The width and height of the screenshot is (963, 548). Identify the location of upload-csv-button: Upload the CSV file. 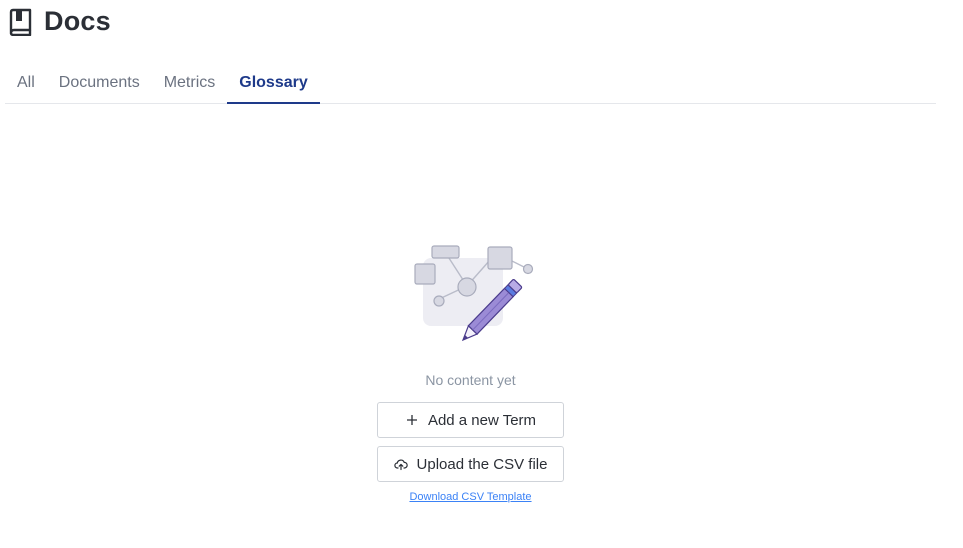
(470, 464).